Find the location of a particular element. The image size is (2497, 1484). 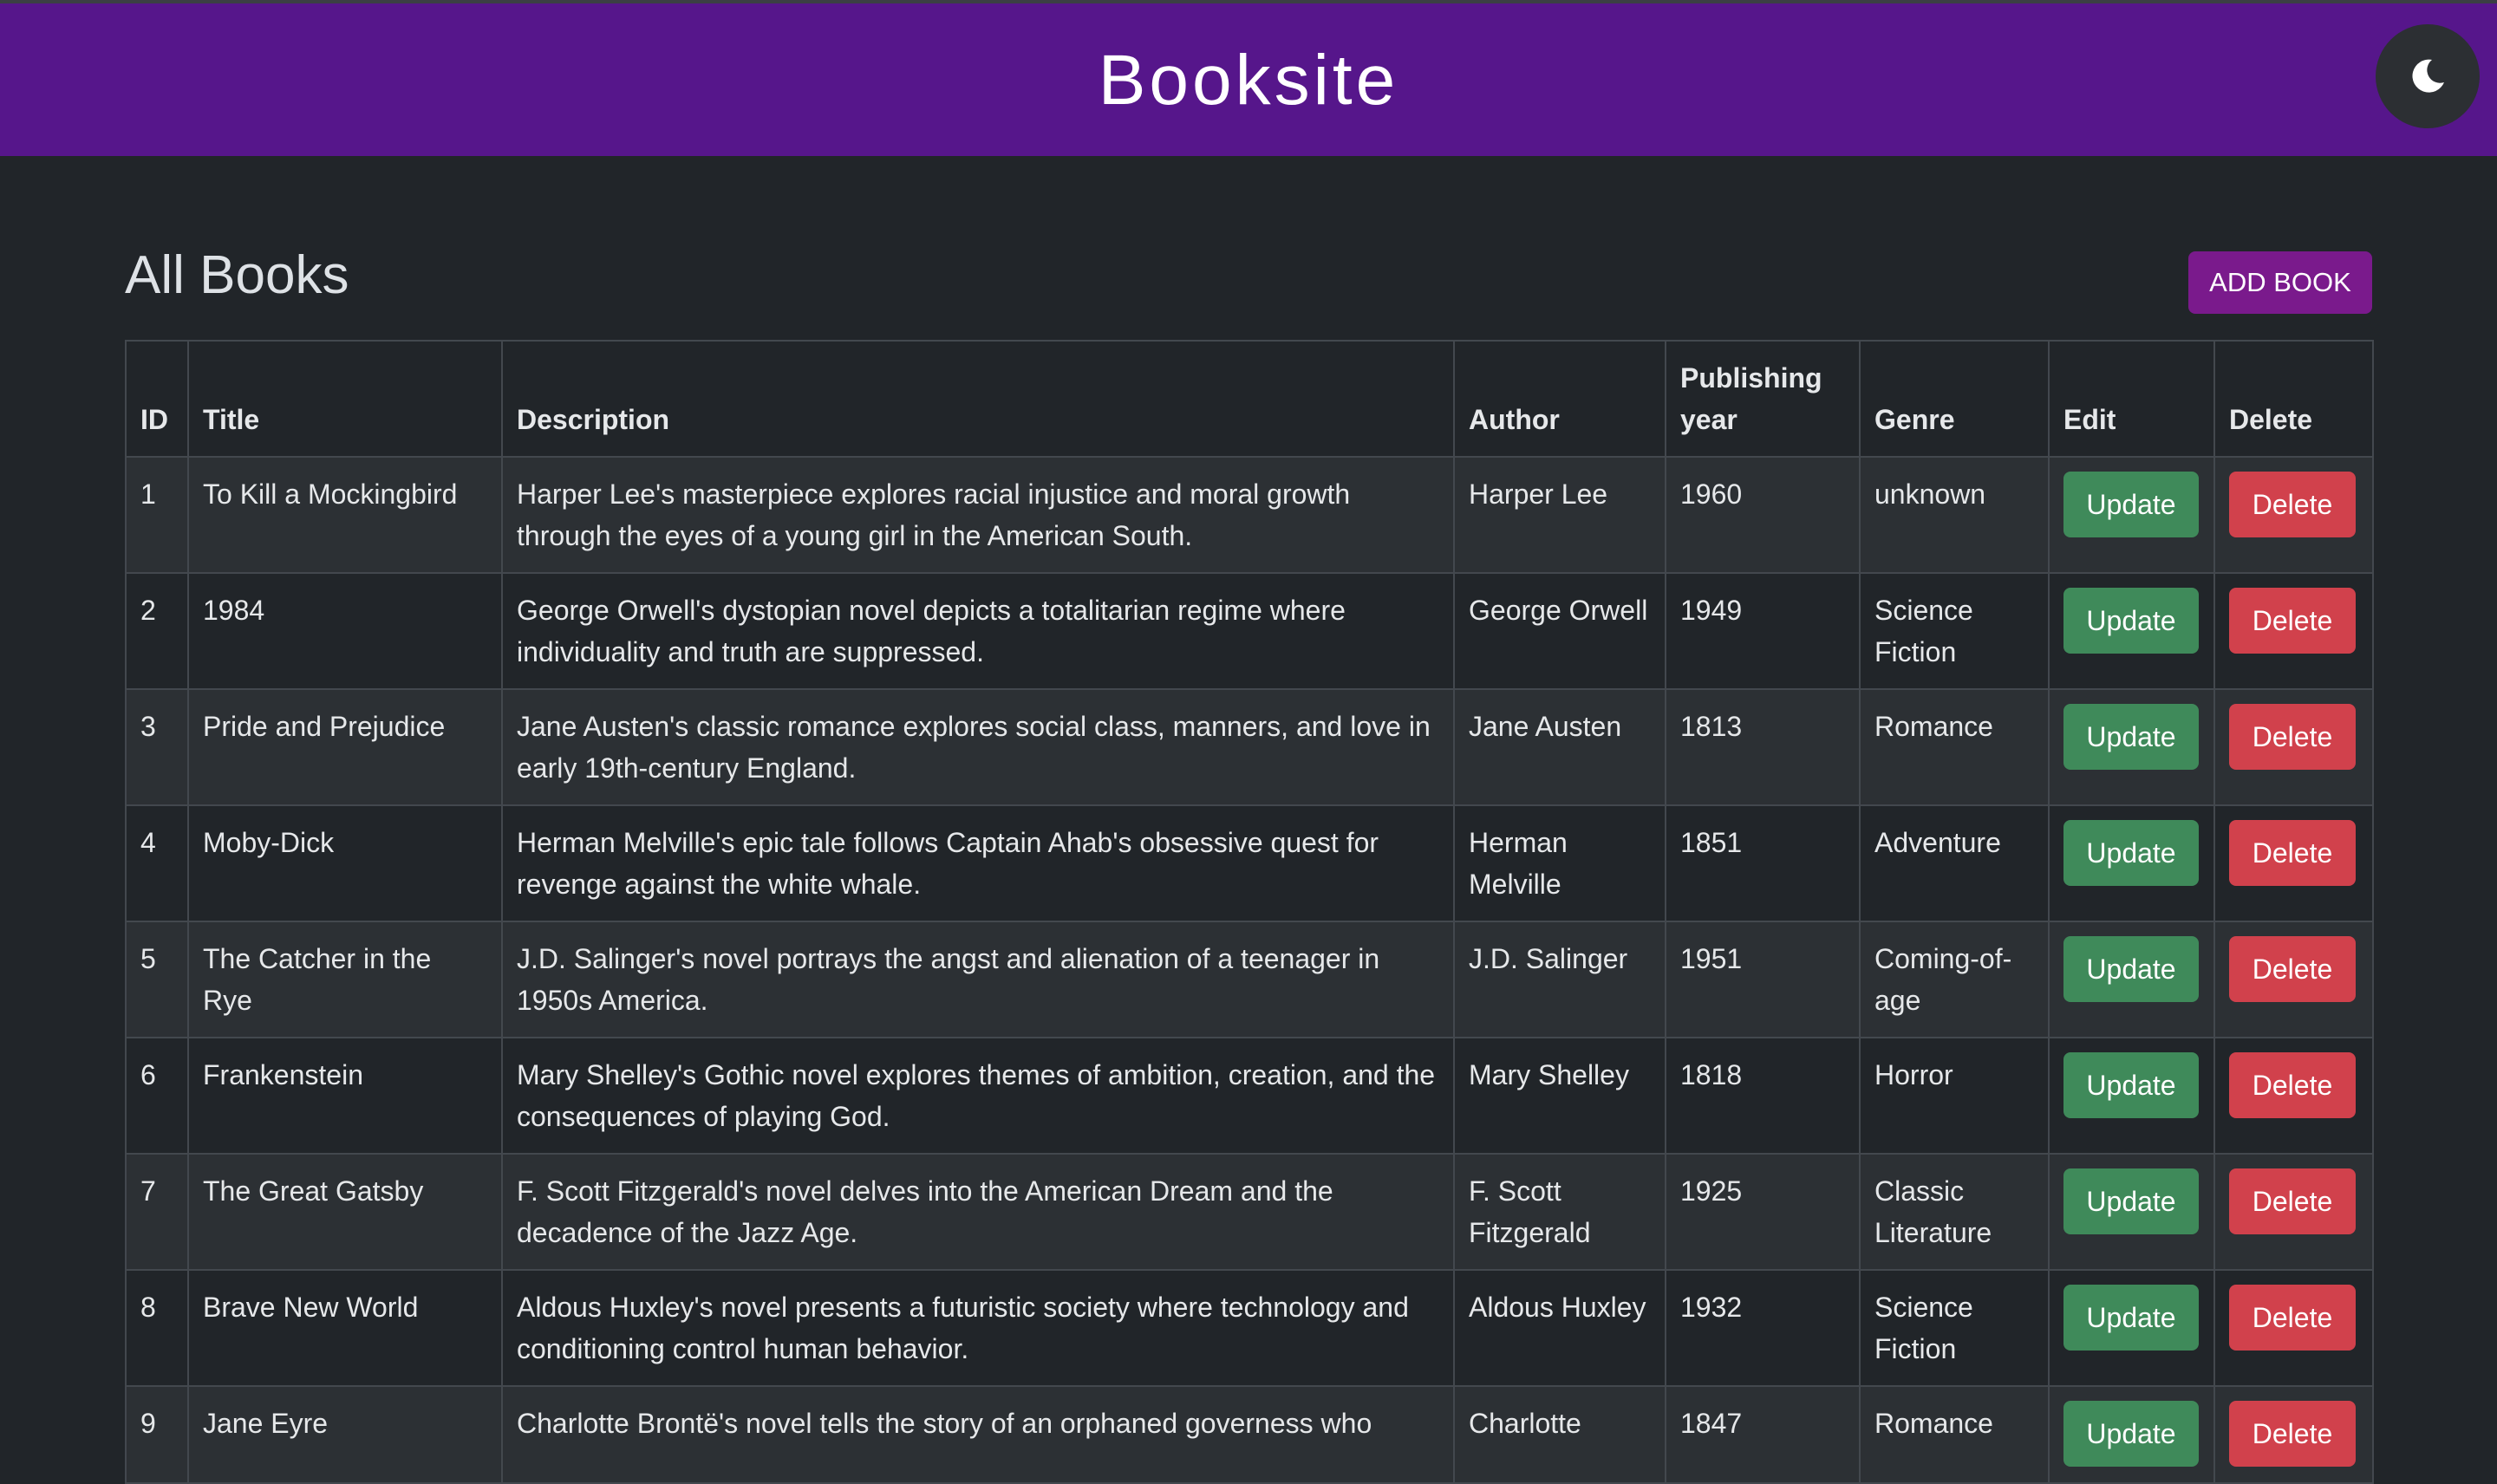

theme-toggle-button is located at coordinates (2428, 76).